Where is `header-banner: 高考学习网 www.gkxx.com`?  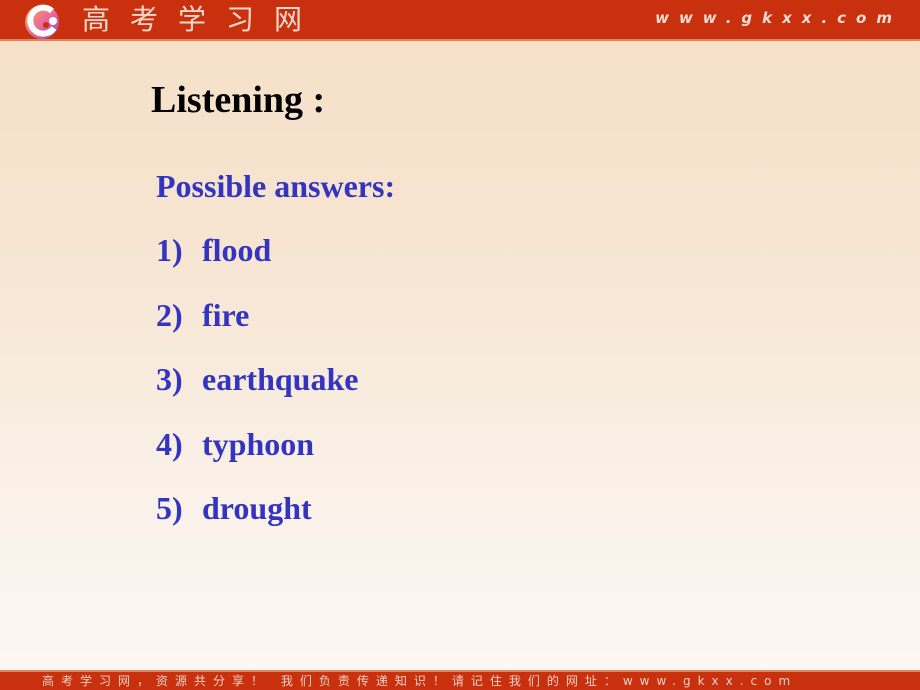 header-banner: 高考学习网 www.gkxx.com is located at coordinates (460, 20).